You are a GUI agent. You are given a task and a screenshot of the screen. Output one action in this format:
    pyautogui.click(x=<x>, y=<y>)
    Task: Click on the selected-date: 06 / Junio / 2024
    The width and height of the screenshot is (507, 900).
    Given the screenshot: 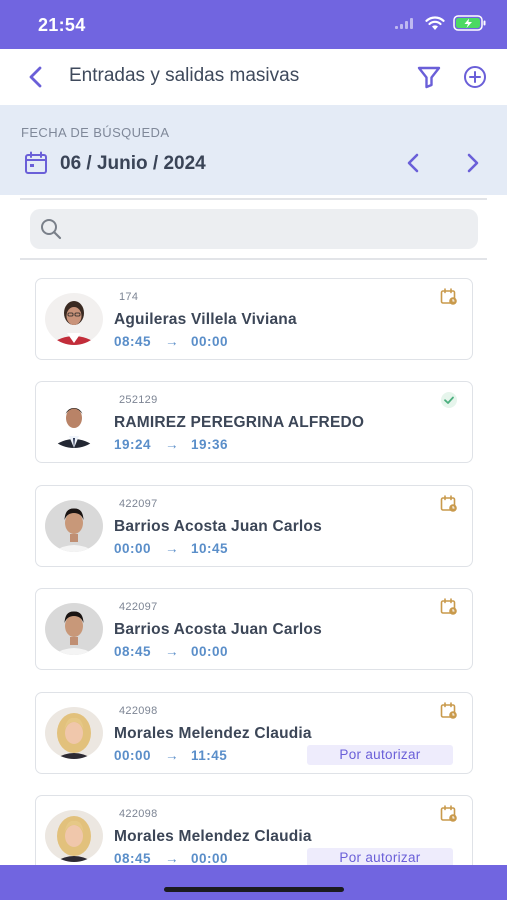 What is the action you would take?
    pyautogui.click(x=133, y=164)
    